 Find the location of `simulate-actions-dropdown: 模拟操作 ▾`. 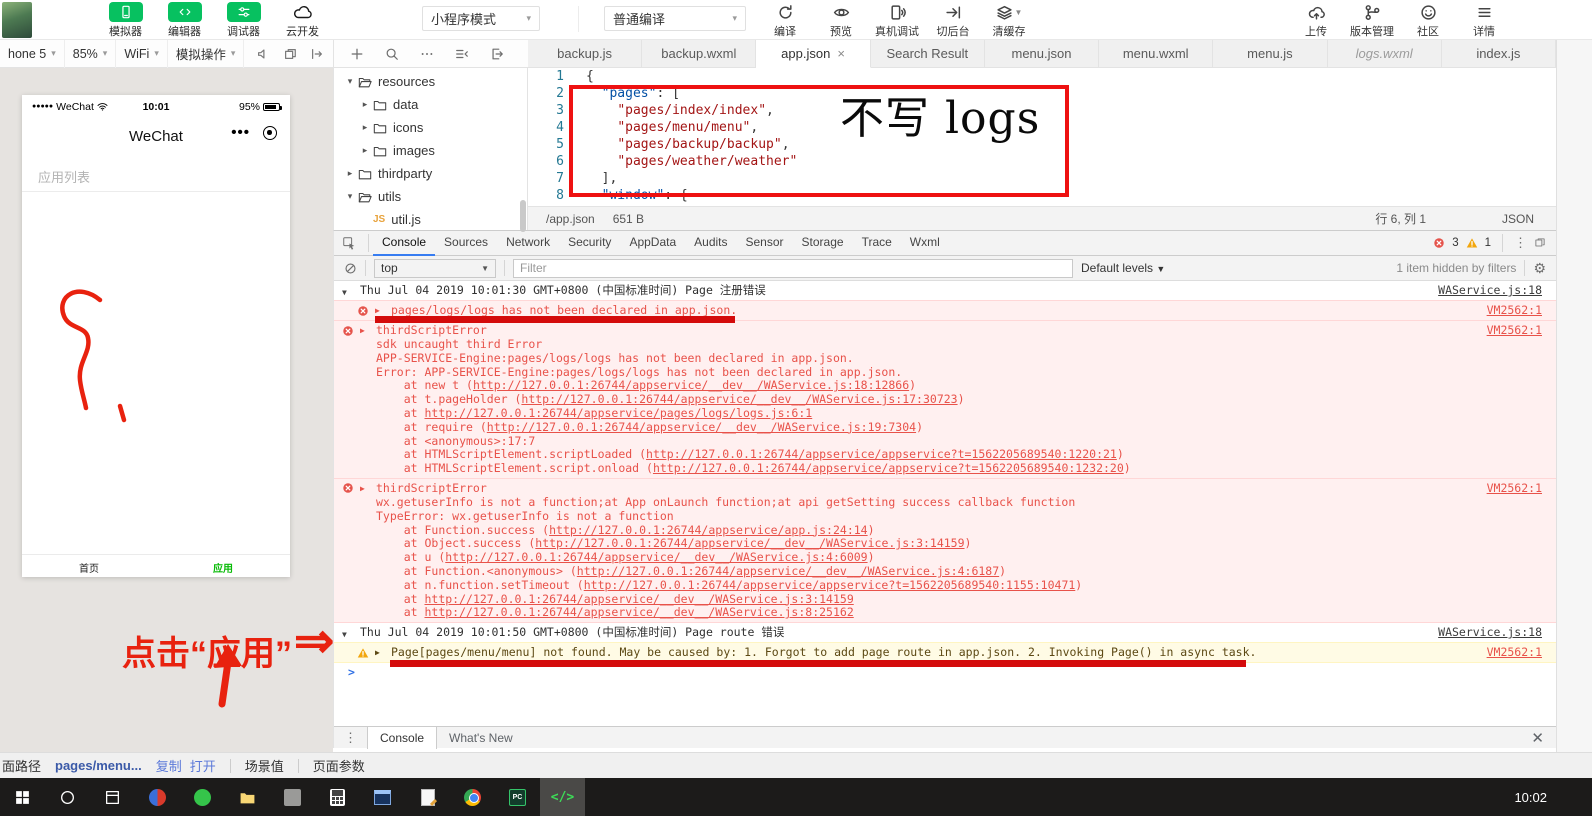

simulate-actions-dropdown: 模拟操作 ▾ is located at coordinates (206, 53).